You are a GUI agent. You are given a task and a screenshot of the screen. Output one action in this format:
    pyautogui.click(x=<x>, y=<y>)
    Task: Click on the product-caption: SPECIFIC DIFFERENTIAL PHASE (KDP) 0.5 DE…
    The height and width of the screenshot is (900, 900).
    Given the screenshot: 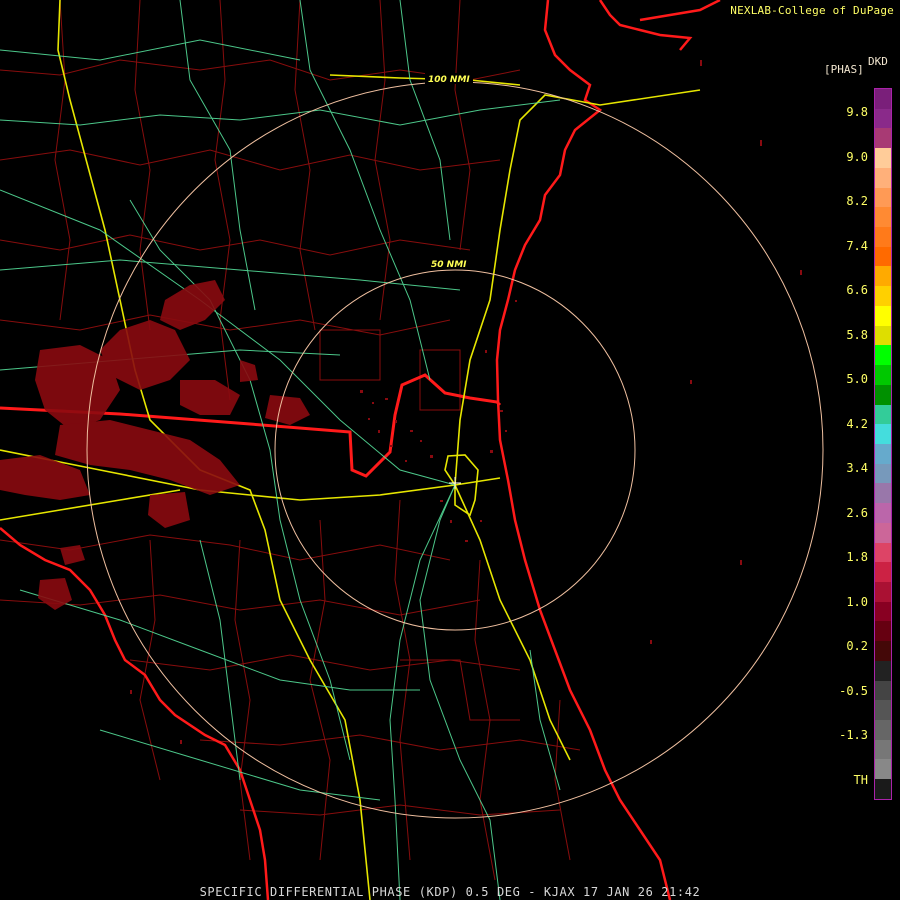 What is the action you would take?
    pyautogui.click(x=450, y=892)
    